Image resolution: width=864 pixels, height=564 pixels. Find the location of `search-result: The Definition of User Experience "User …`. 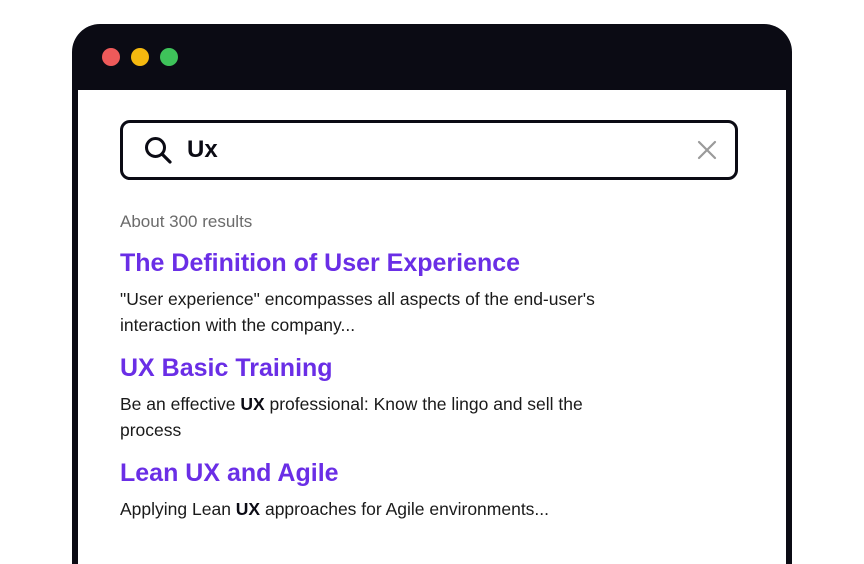

search-result: The Definition of User Experience "User … is located at coordinates (370, 293).